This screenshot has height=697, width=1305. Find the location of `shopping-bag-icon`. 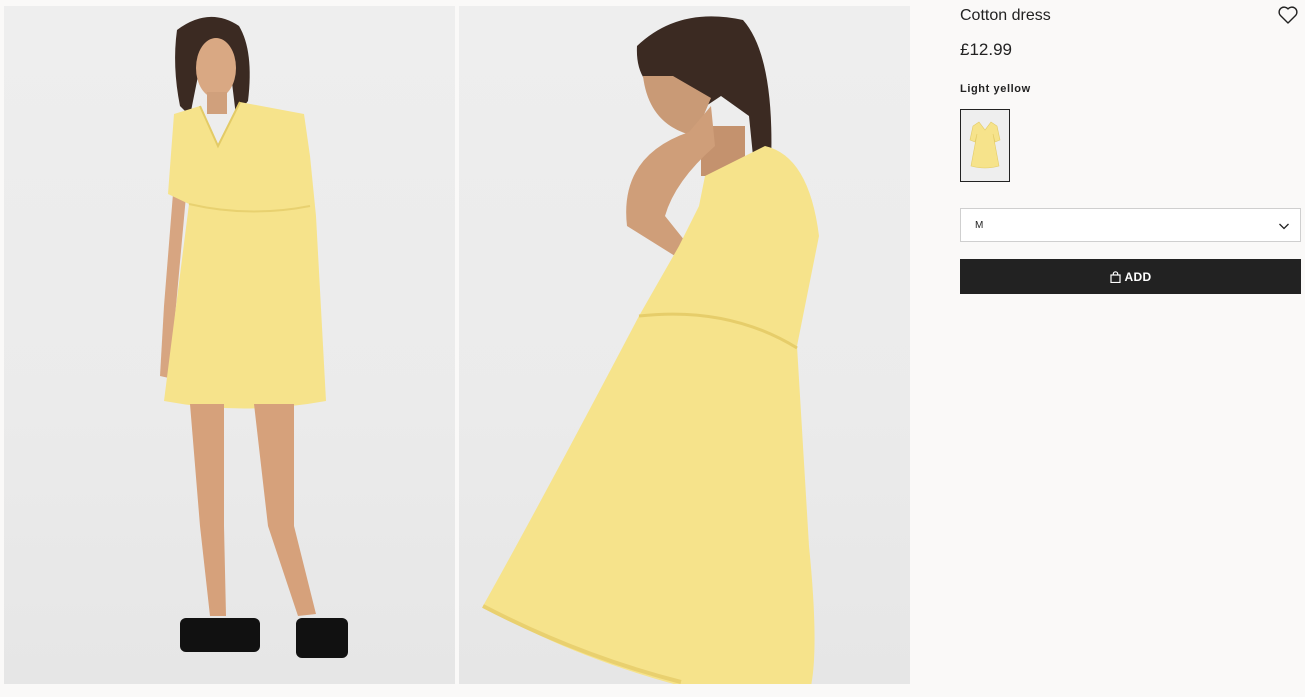

shopping-bag-icon is located at coordinates (1115, 276).